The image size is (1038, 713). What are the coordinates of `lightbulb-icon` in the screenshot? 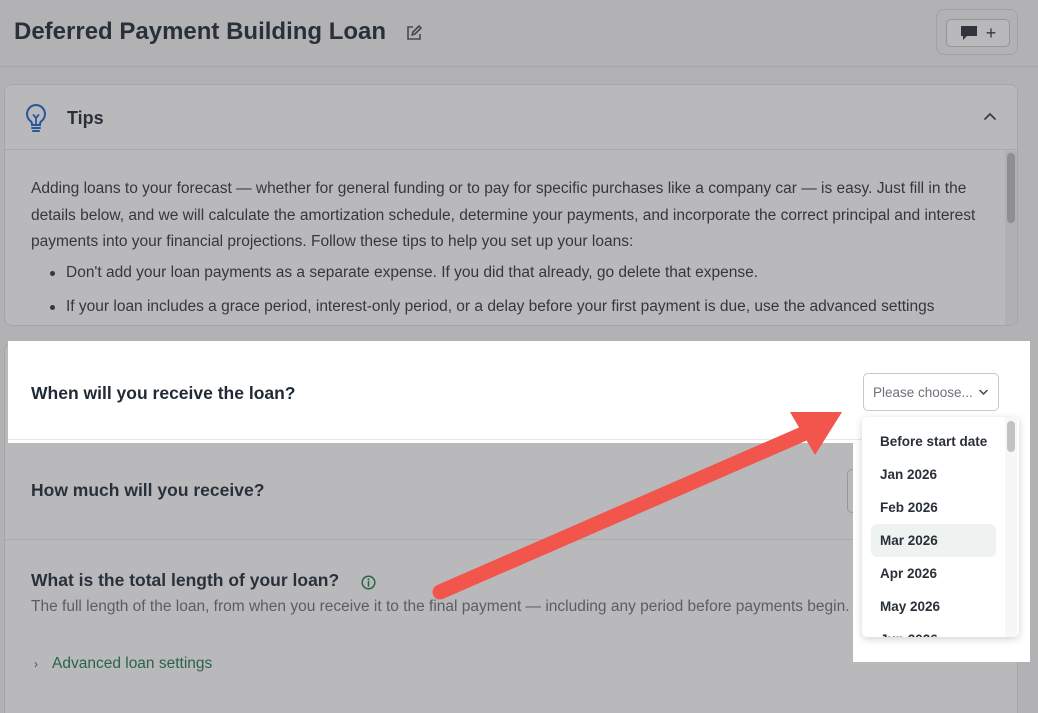 It's located at (36, 117).